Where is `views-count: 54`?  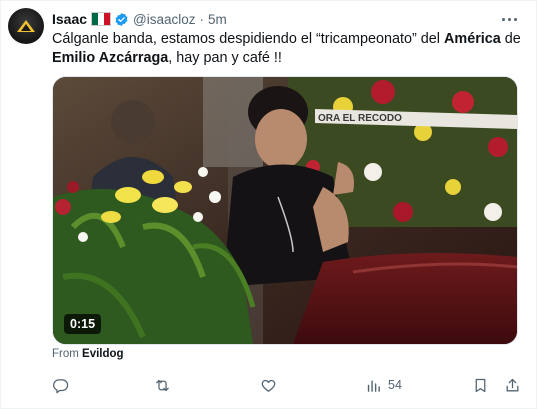 views-count: 54 is located at coordinates (395, 385).